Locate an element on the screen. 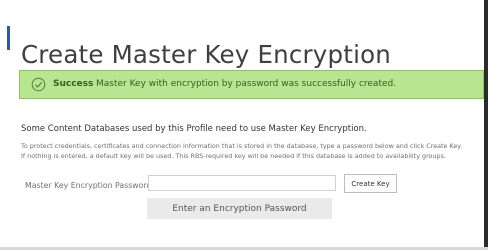 Image resolution: width=488 pixels, height=250 pixels. success-label: Success is located at coordinates (73, 84).